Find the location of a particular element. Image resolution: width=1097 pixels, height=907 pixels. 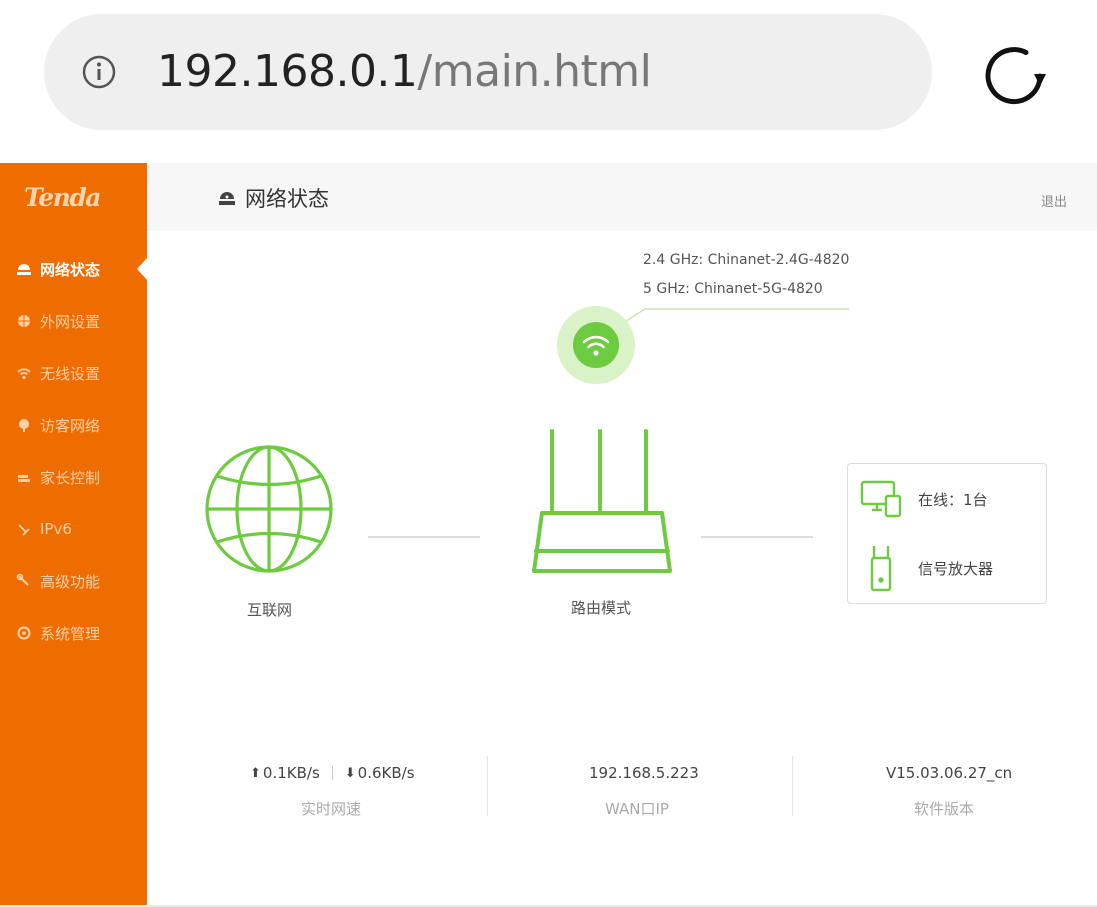

sidebar-item-parental-control: 家长控制 is located at coordinates (73, 477).